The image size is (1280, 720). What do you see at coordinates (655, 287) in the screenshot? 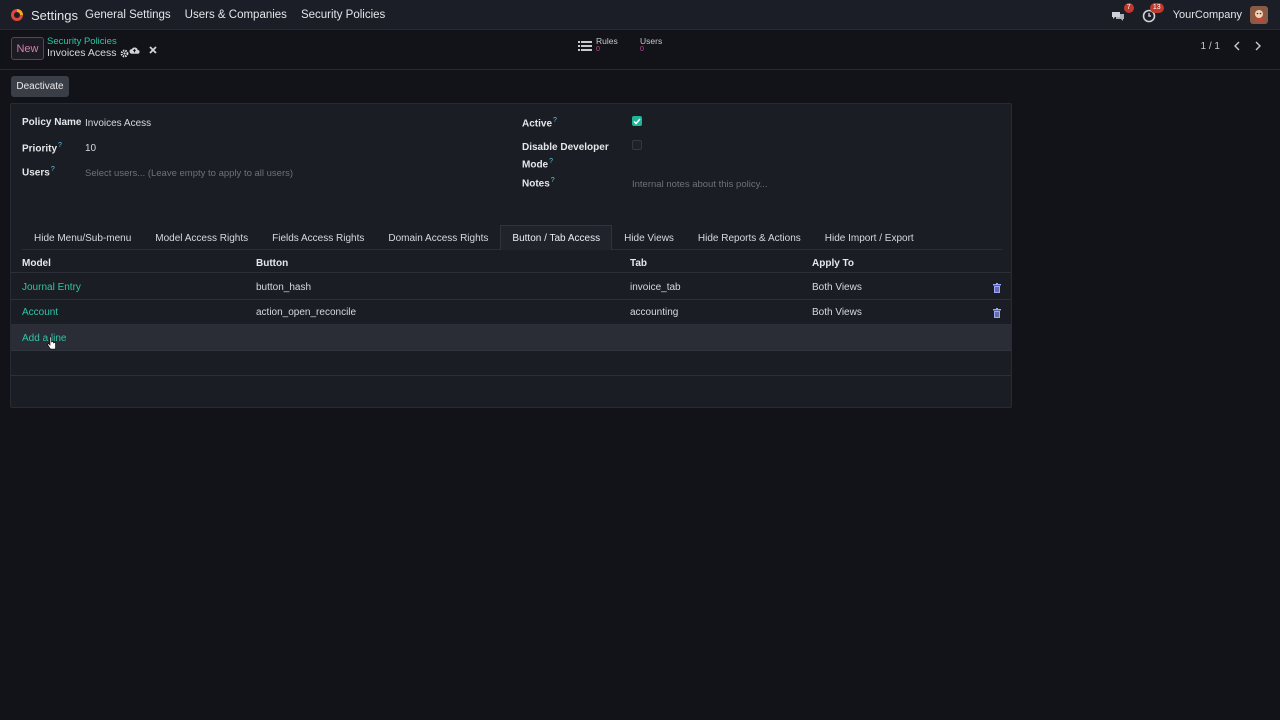
I see `row-tab: invoice_tab` at bounding box center [655, 287].